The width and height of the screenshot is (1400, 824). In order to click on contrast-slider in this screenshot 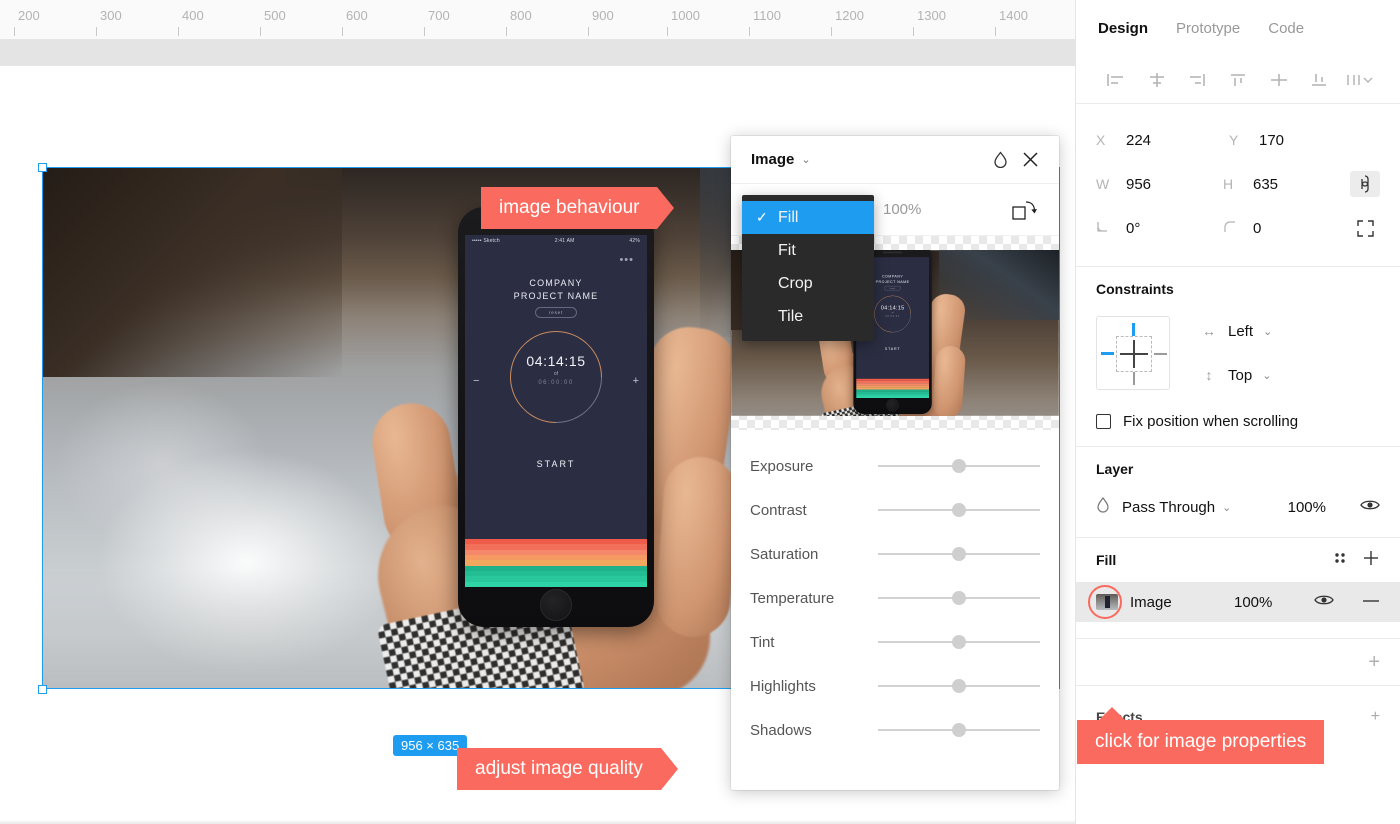, I will do `click(959, 510)`.